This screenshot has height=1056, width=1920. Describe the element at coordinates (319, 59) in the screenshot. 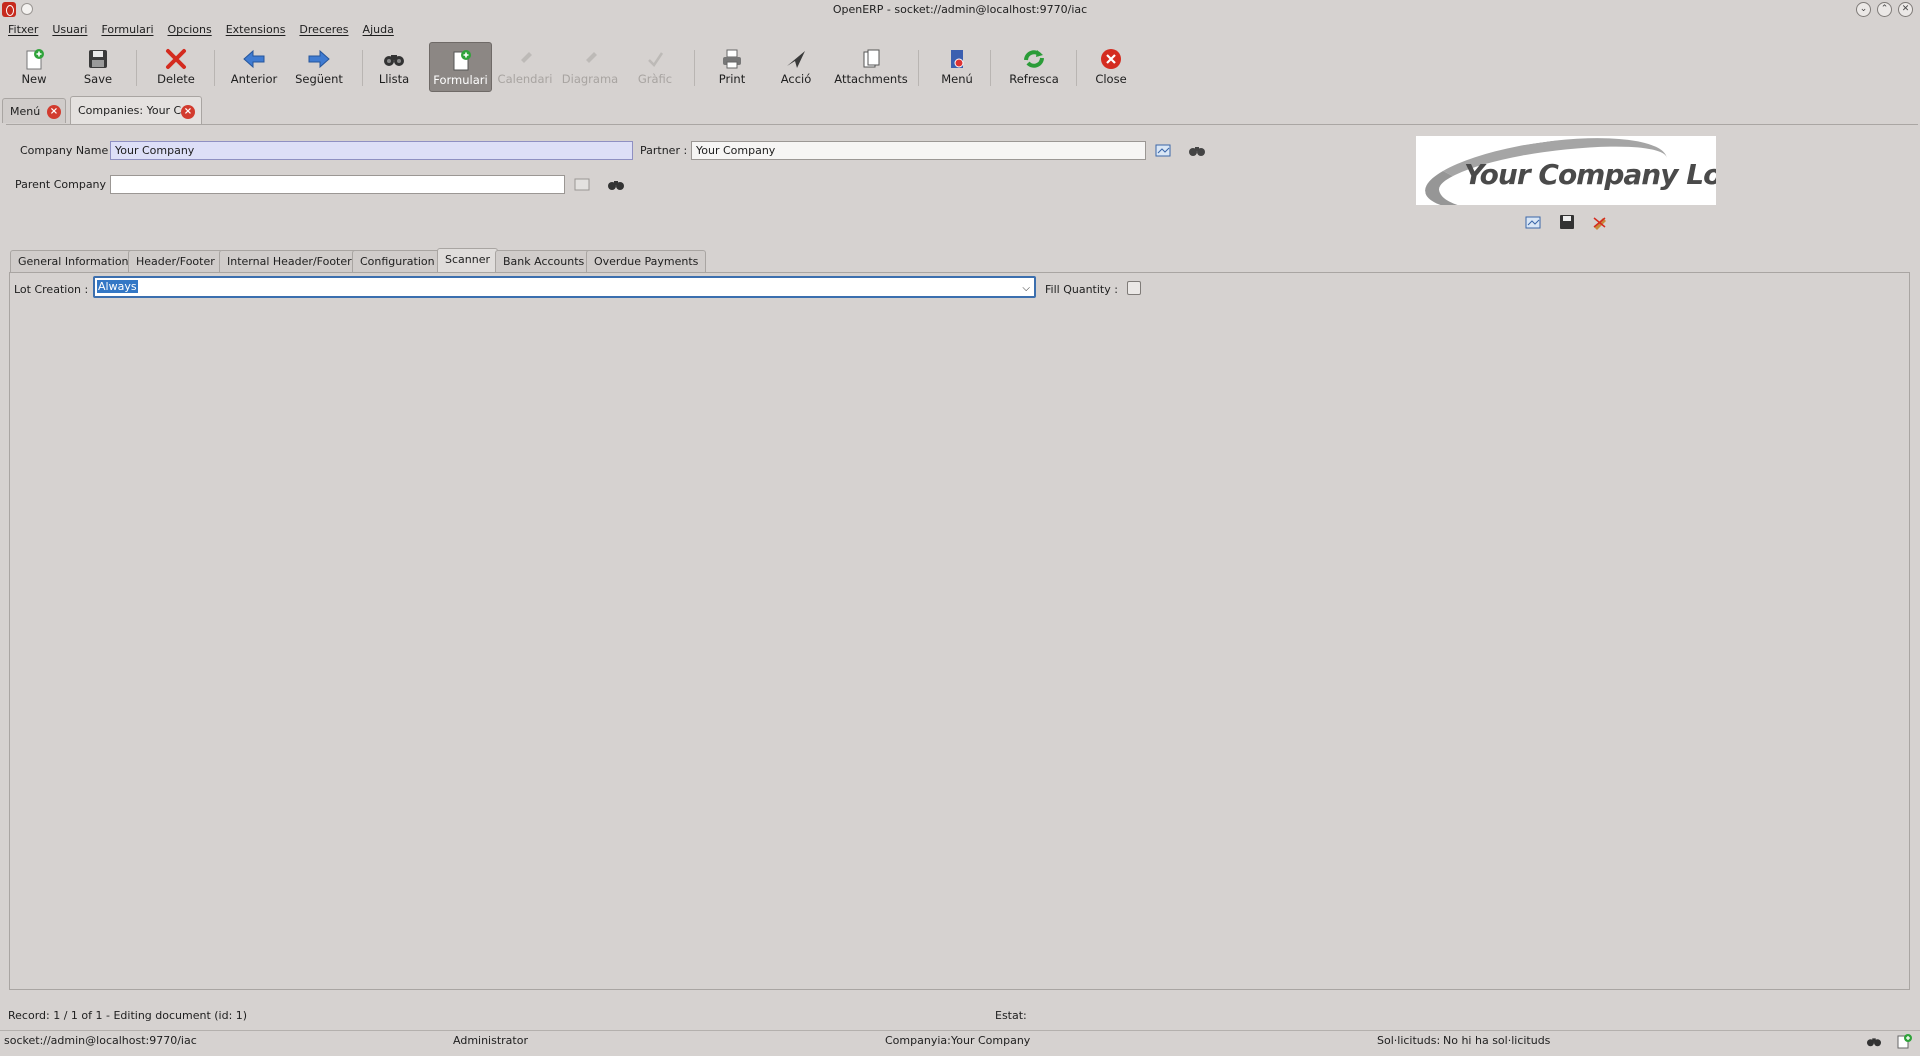

I see `arrow-right-icon` at that location.